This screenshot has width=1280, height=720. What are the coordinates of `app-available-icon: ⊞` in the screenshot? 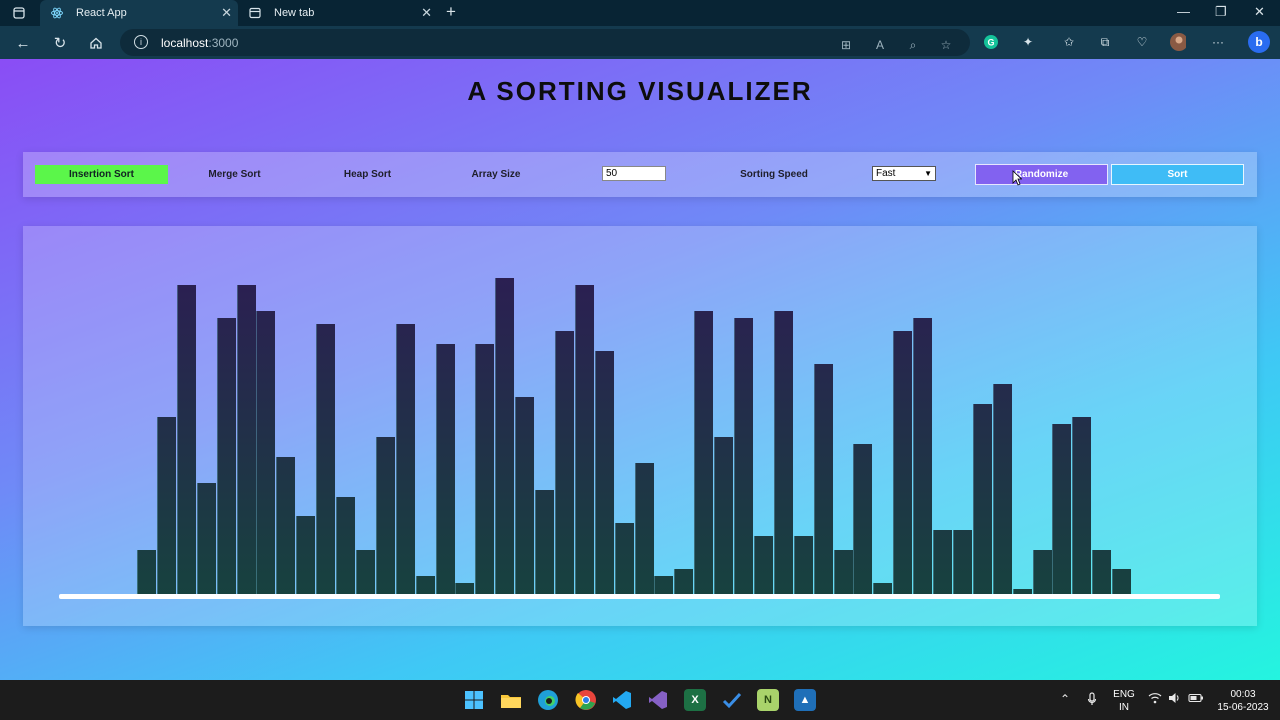 It's located at (846, 45).